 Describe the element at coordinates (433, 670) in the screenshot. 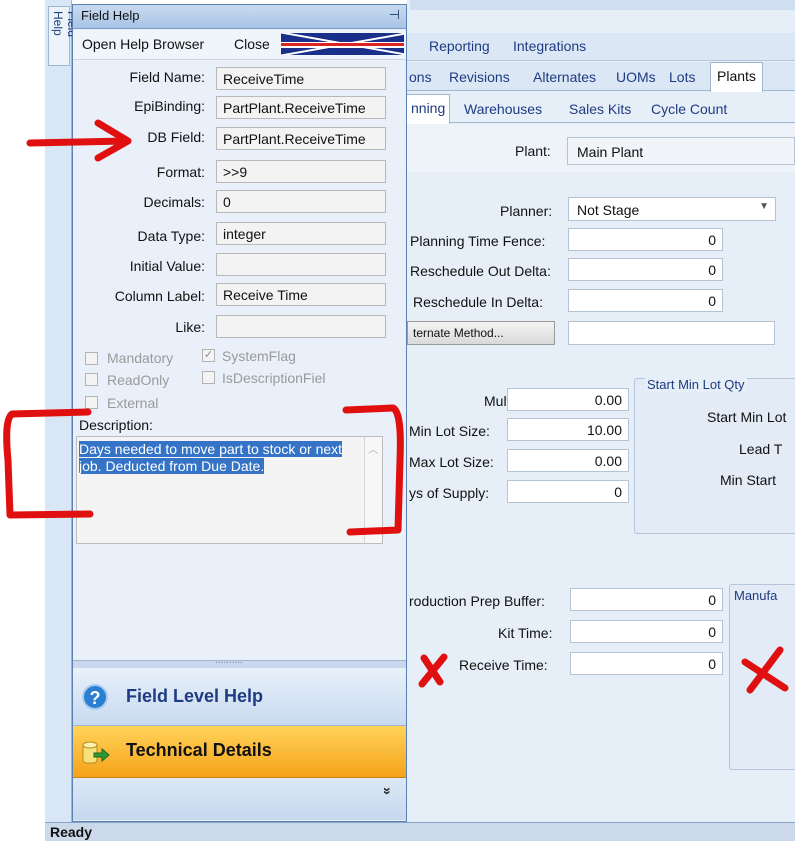

I see `red-x-mark-left` at that location.